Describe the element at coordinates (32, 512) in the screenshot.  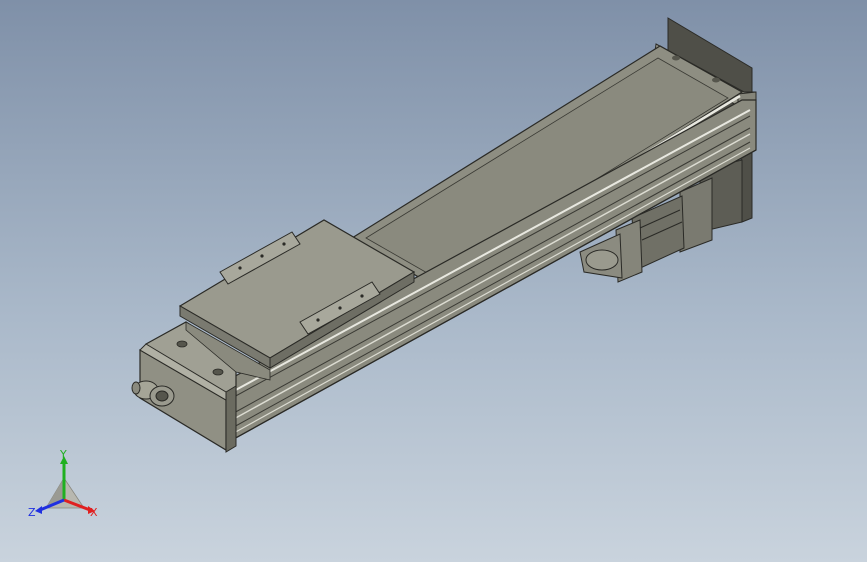
I see `z-axis-label: Z` at that location.